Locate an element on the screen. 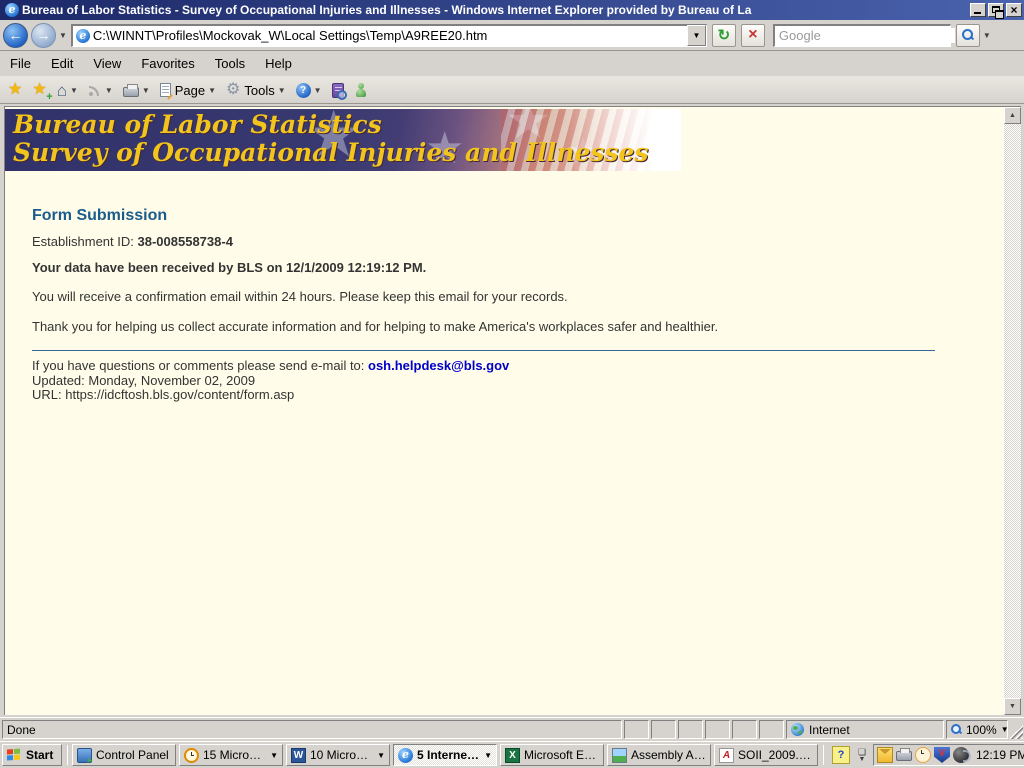  page-menu-button: Page ▼ is located at coordinates (188, 90).